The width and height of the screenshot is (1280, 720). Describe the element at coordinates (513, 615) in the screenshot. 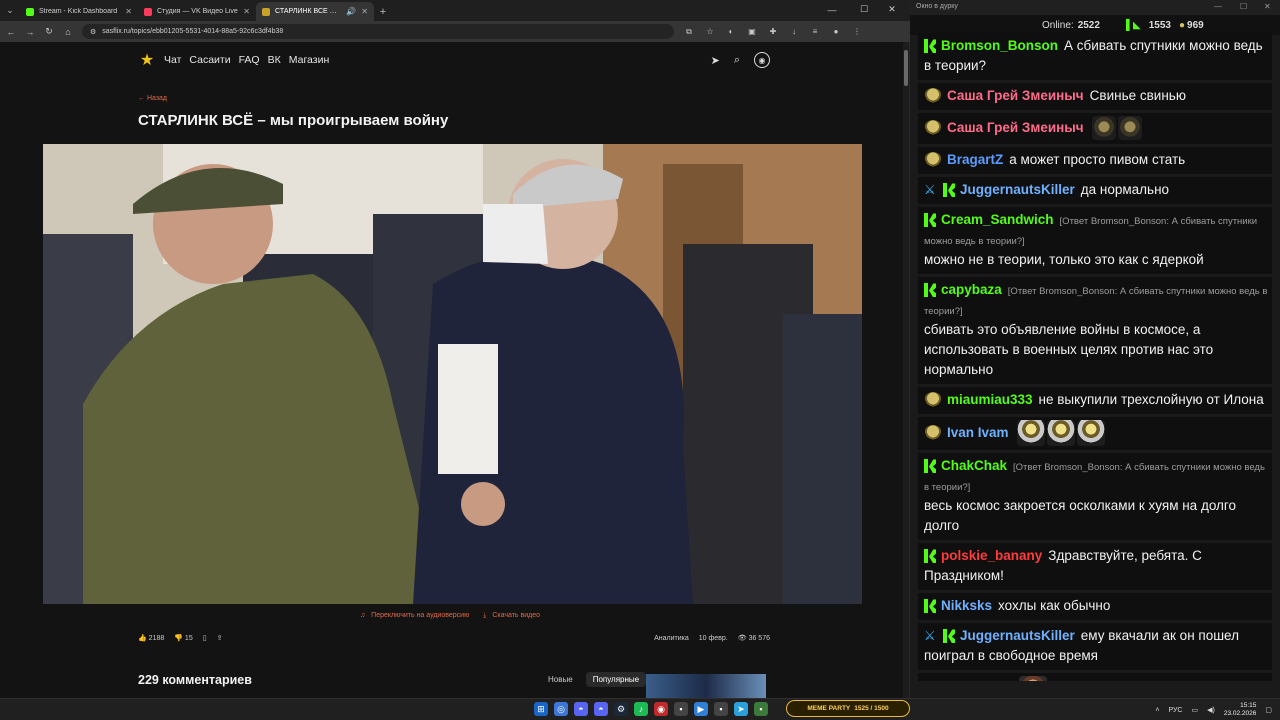

I see `download-video-link: ⤓ Скачать видео` at that location.